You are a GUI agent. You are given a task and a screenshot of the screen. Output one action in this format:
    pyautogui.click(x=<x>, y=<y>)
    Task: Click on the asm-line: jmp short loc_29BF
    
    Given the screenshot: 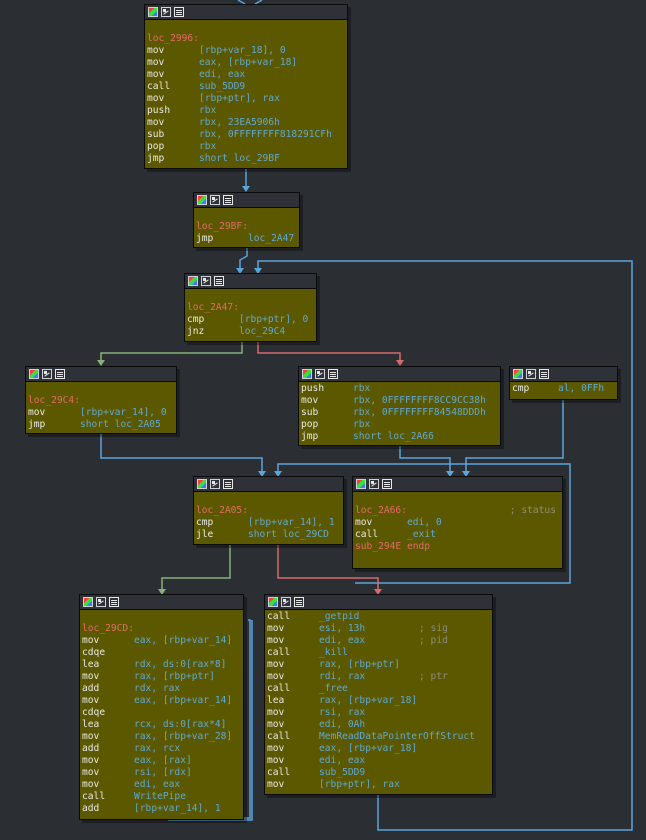 What is the action you would take?
    pyautogui.click(x=246, y=159)
    